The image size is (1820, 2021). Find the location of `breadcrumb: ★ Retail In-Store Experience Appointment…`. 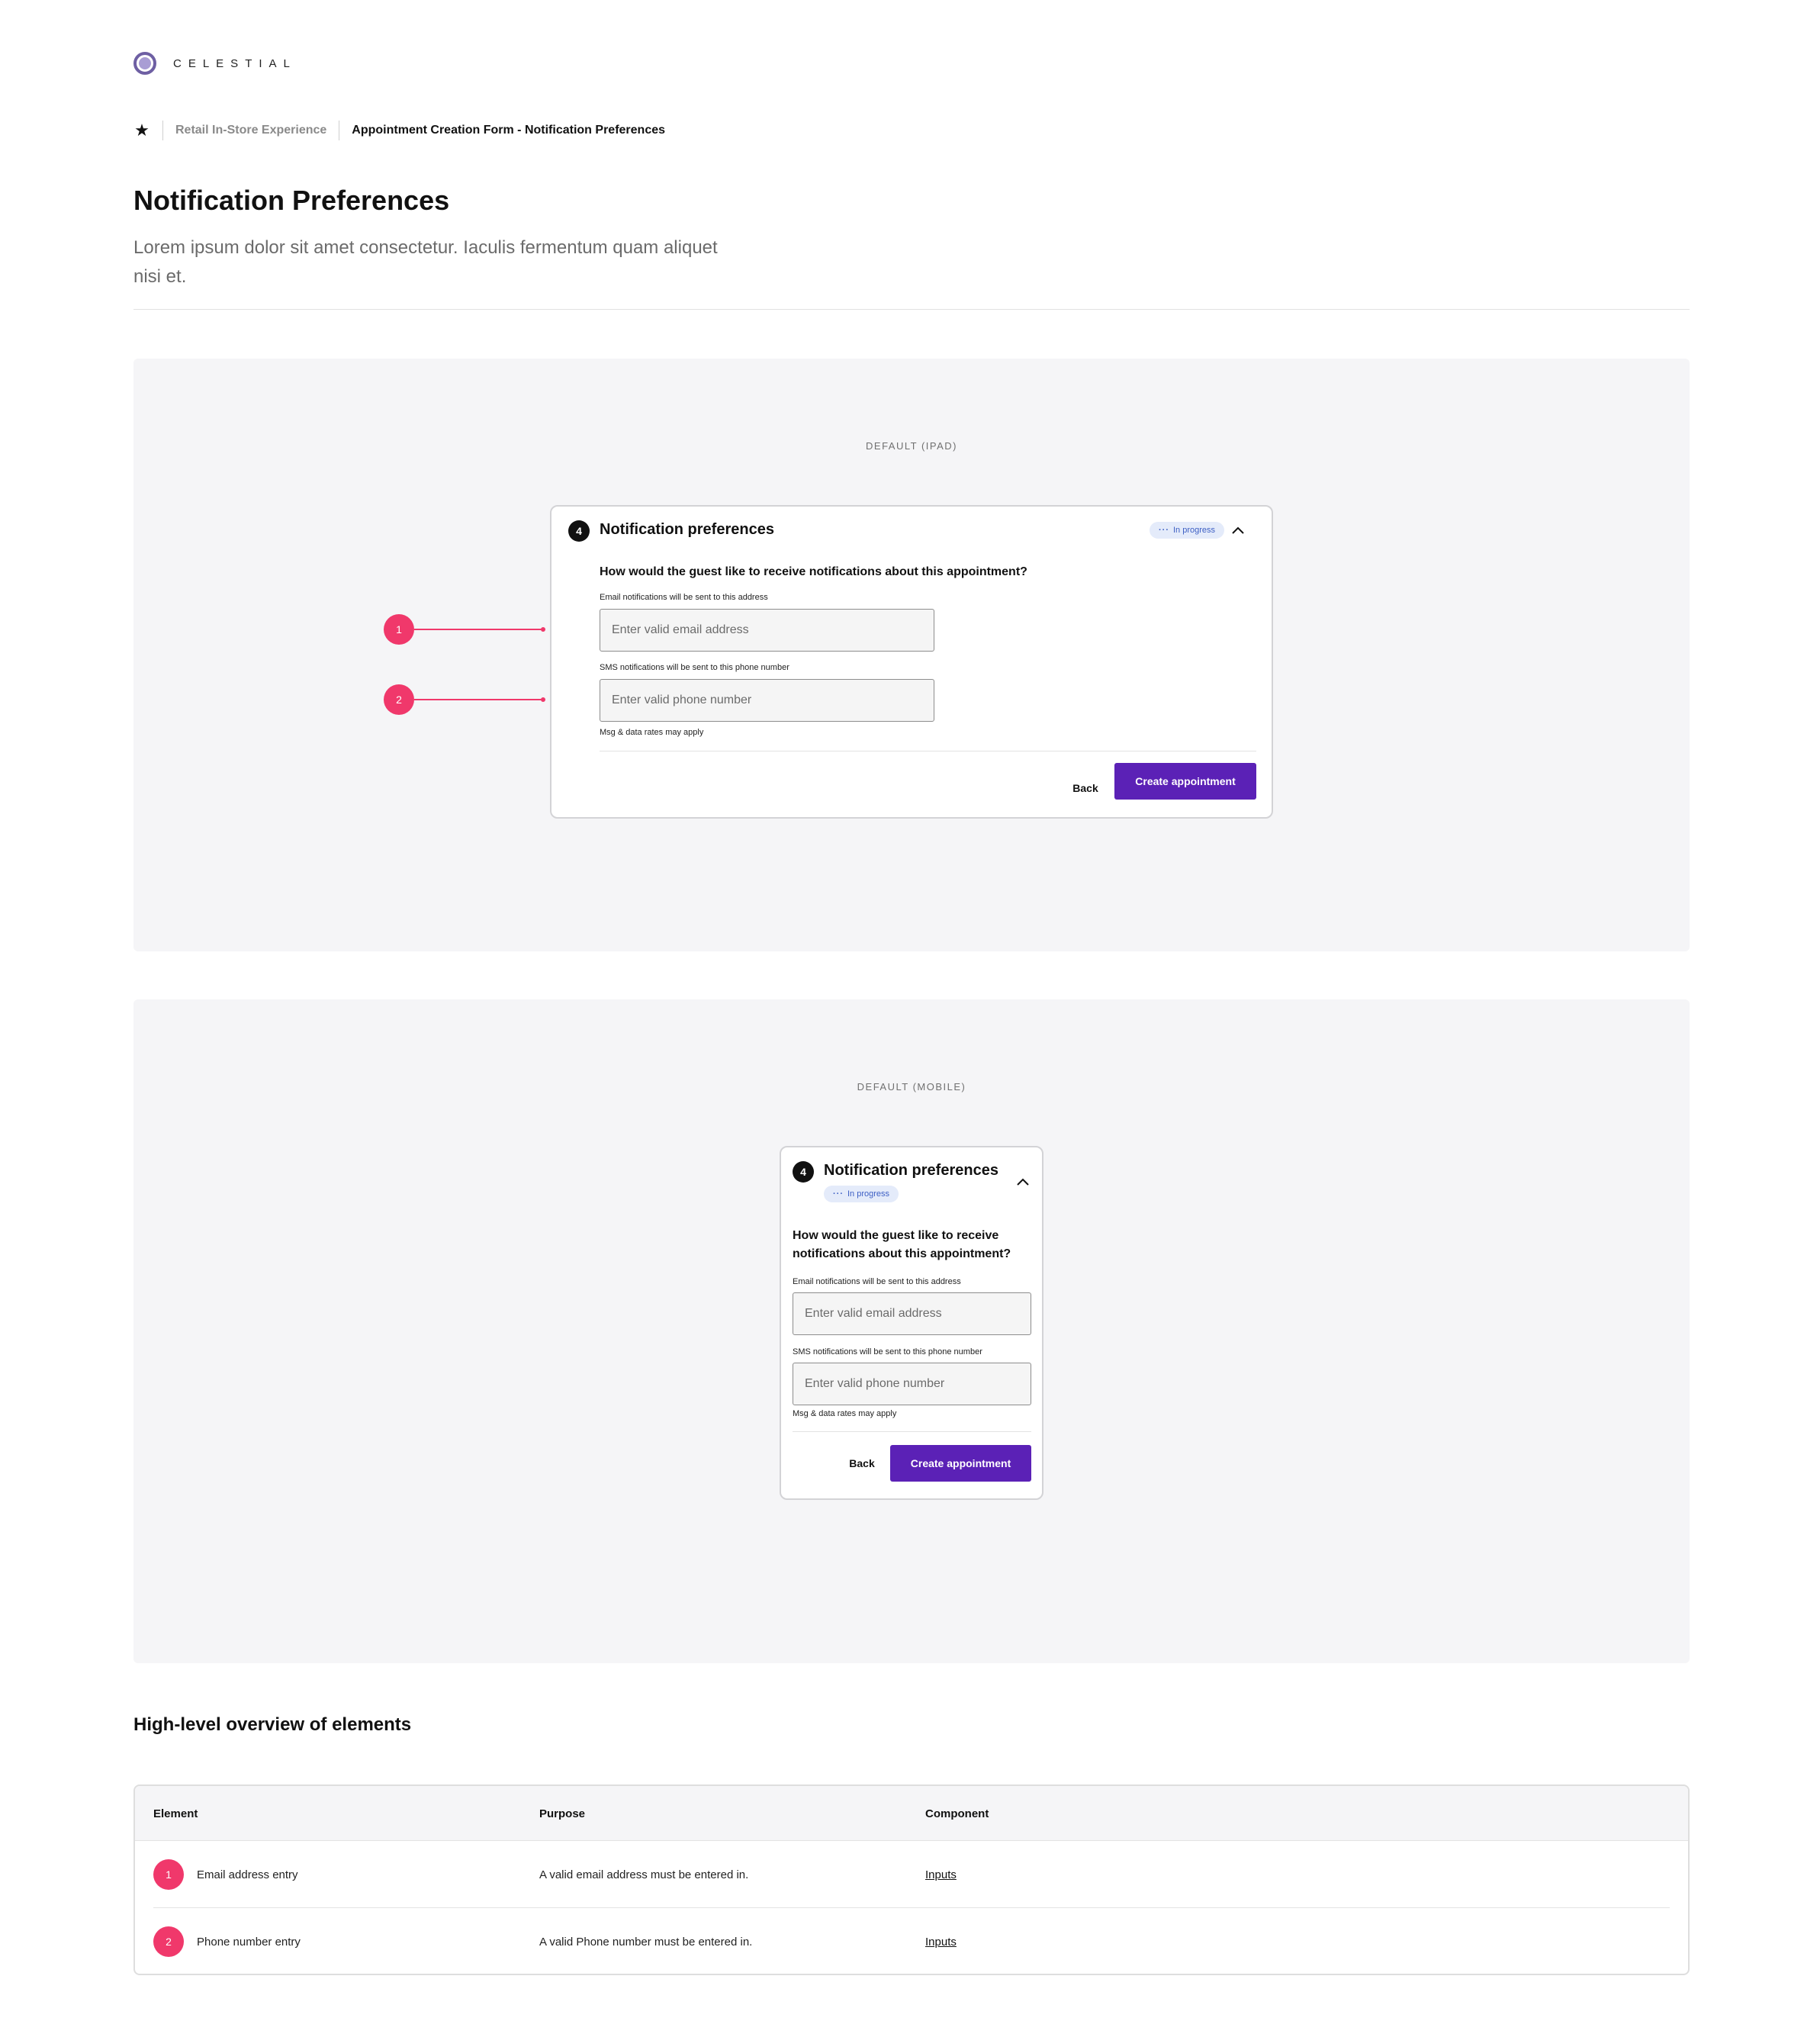

breadcrumb: ★ Retail In-Store Experience Appointment… is located at coordinates (399, 130).